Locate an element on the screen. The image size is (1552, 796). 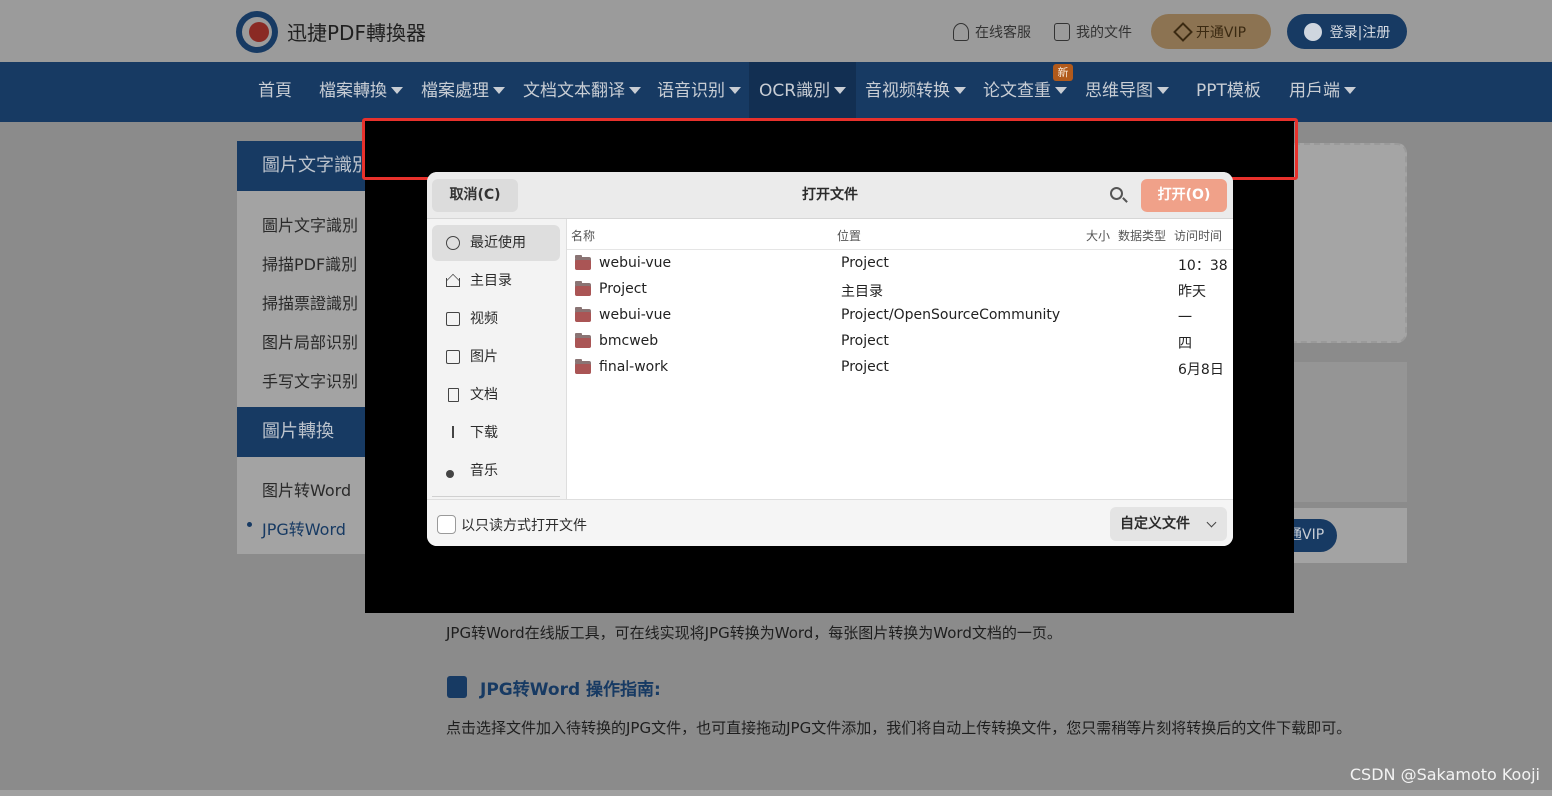
nav-item-home: 首頁 is located at coordinates (275, 92).